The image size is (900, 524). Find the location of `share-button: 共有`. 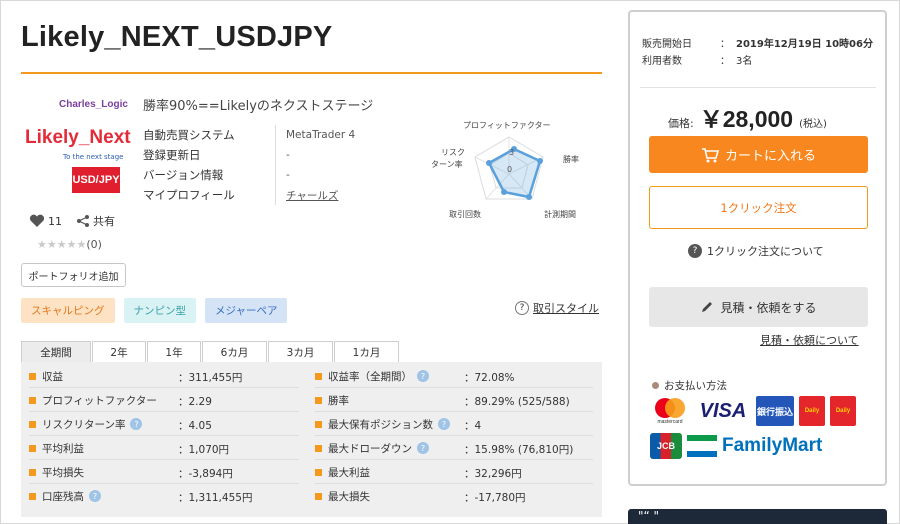

share-button: 共有 is located at coordinates (95, 221).